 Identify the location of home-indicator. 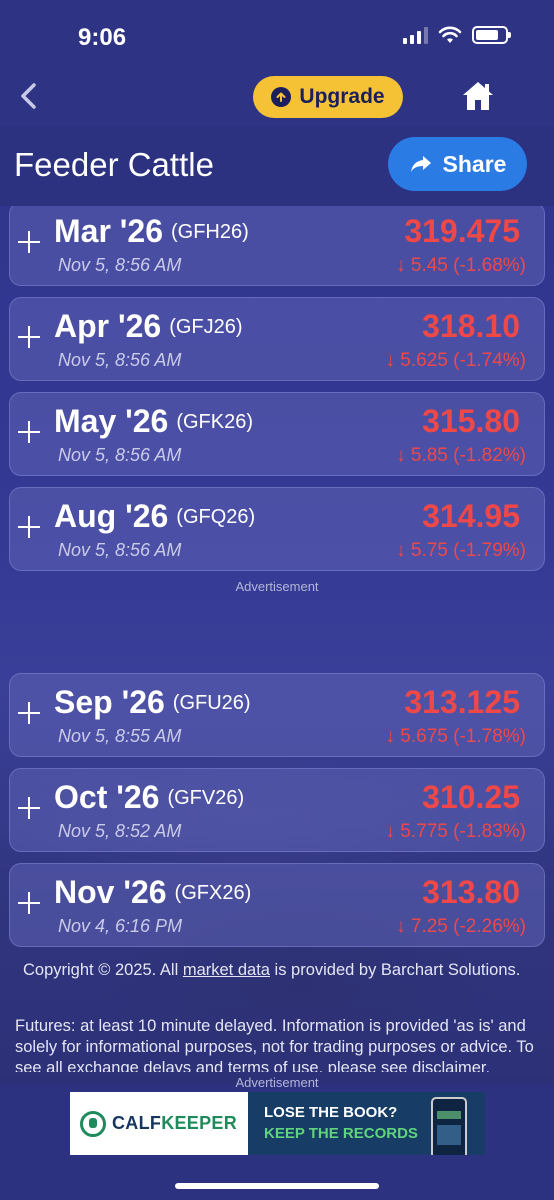
(277, 1186).